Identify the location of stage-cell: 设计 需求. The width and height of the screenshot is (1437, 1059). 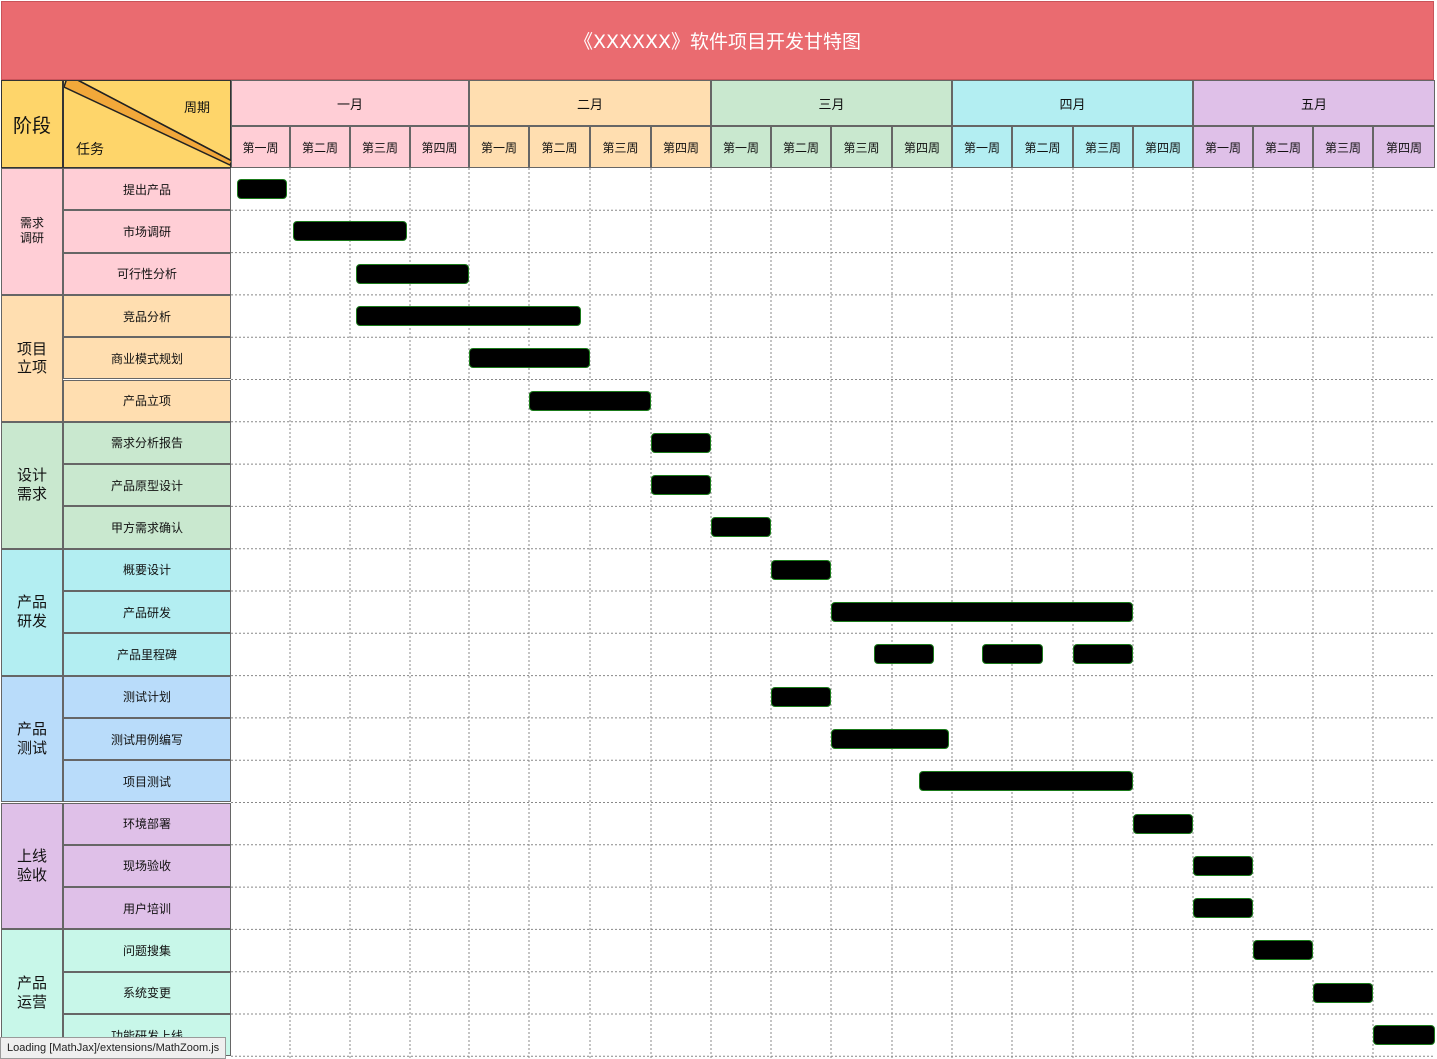
(32, 485).